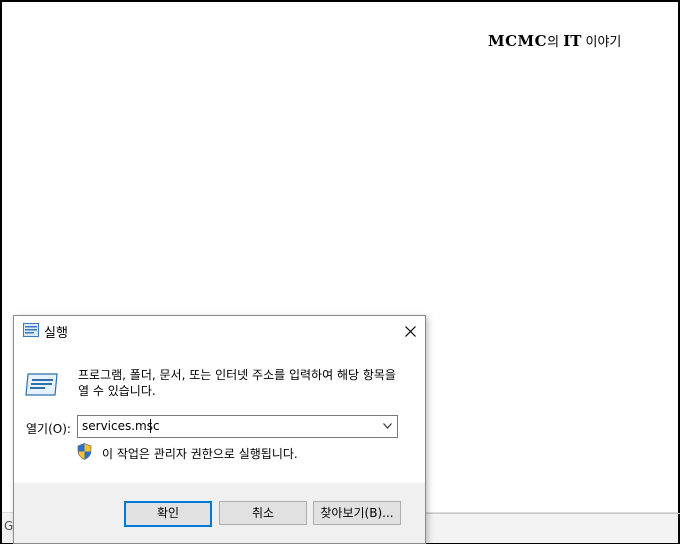 This screenshot has height=544, width=680. What do you see at coordinates (48, 429) in the screenshot?
I see `open-label: 열기(O):` at bounding box center [48, 429].